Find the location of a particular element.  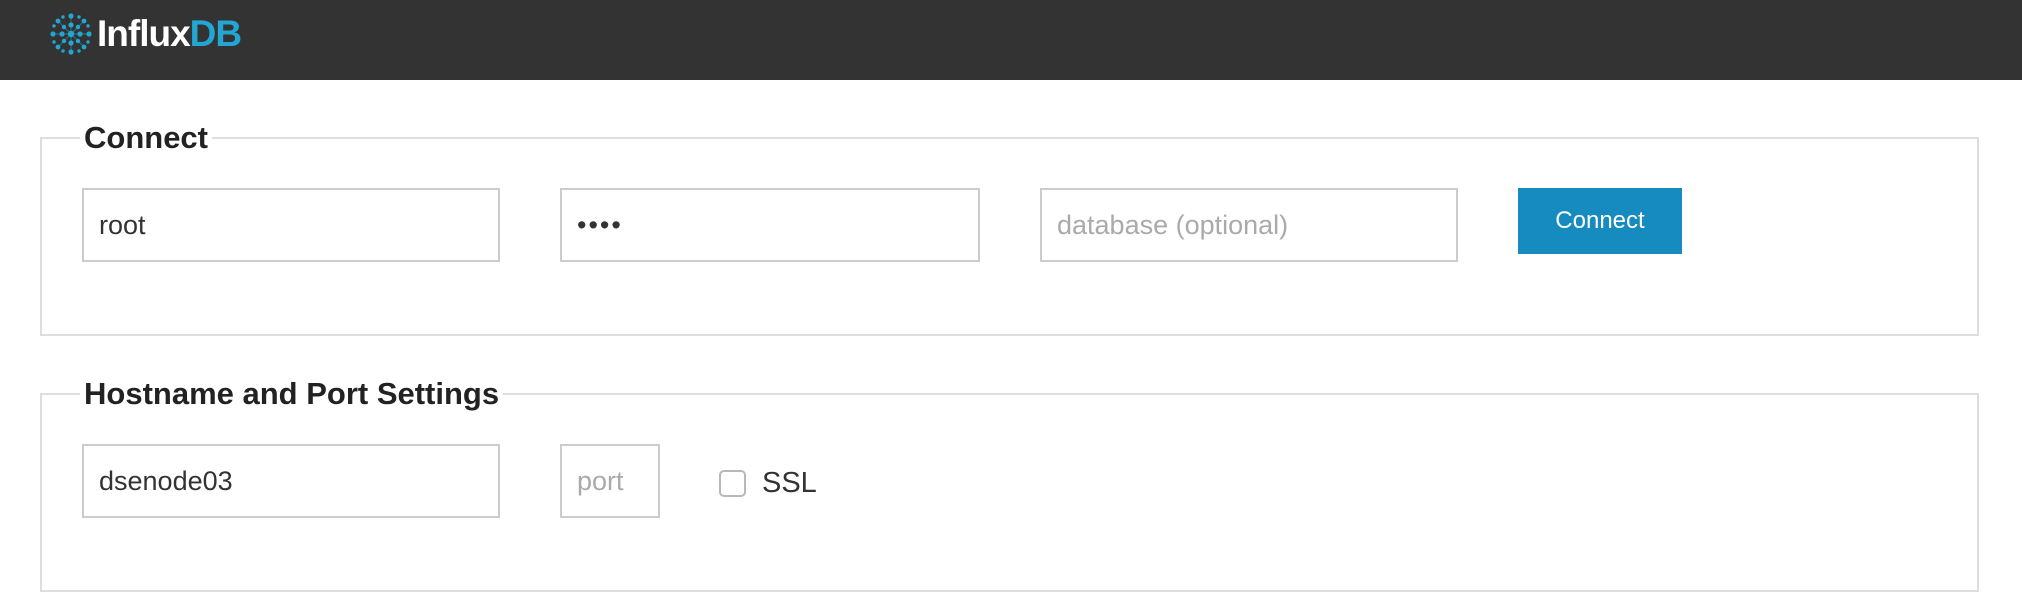

logo-text-db: DB is located at coordinates (215, 33).